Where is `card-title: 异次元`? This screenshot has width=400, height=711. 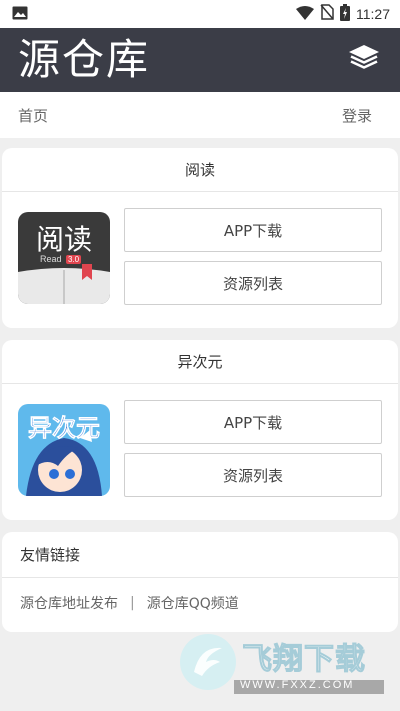 card-title: 异次元 is located at coordinates (200, 362).